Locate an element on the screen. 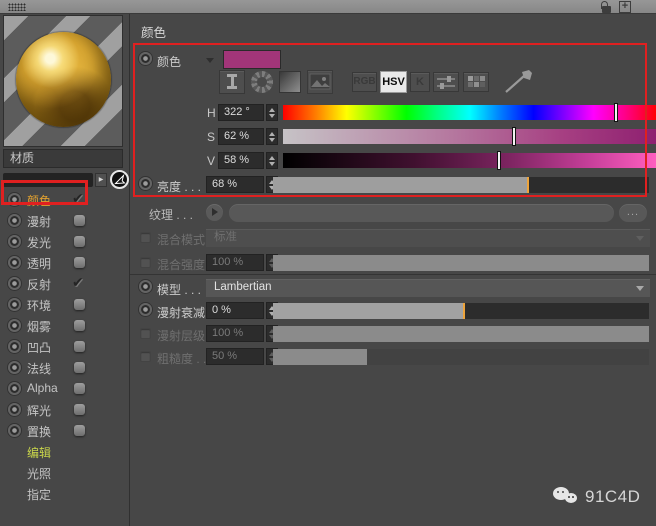  expand-arrow-button: ▶ is located at coordinates (101, 180).